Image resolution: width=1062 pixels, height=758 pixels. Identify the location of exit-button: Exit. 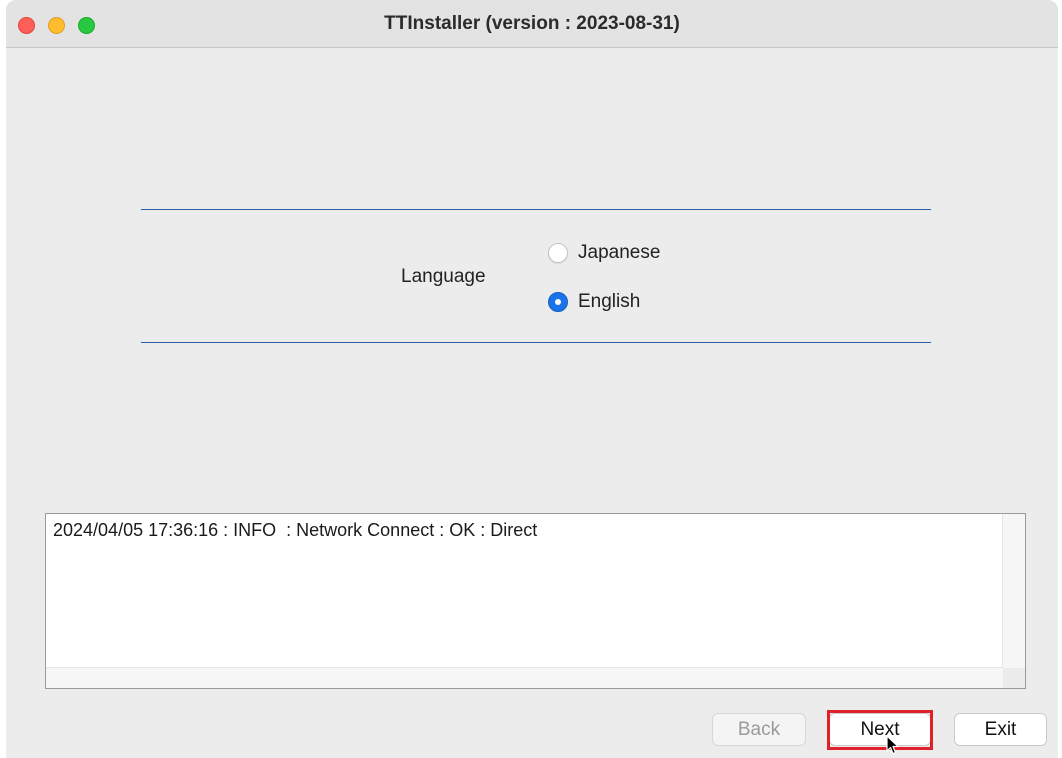
(1000, 729).